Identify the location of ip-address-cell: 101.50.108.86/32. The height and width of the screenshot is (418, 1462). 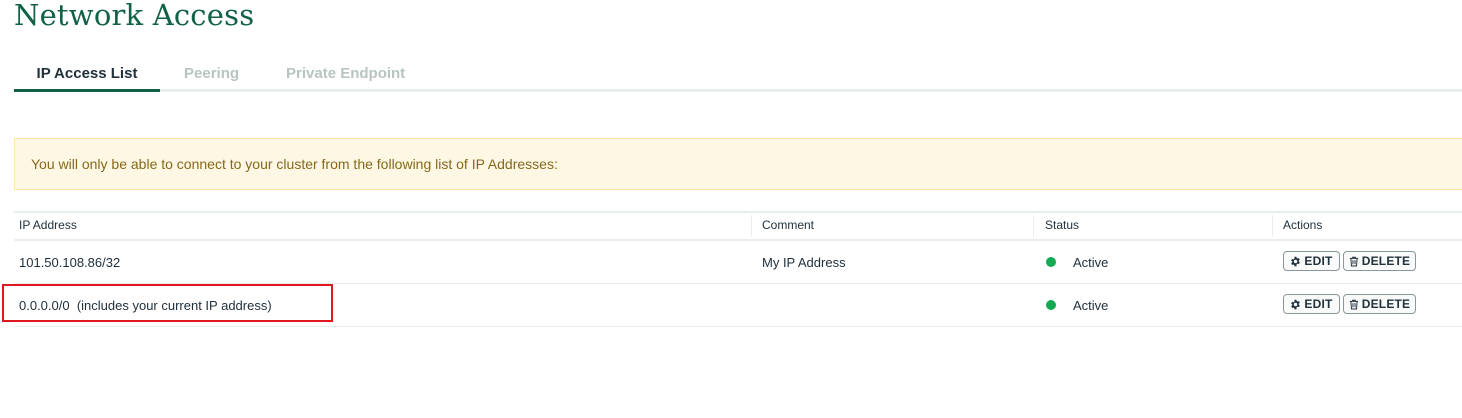
(70, 262).